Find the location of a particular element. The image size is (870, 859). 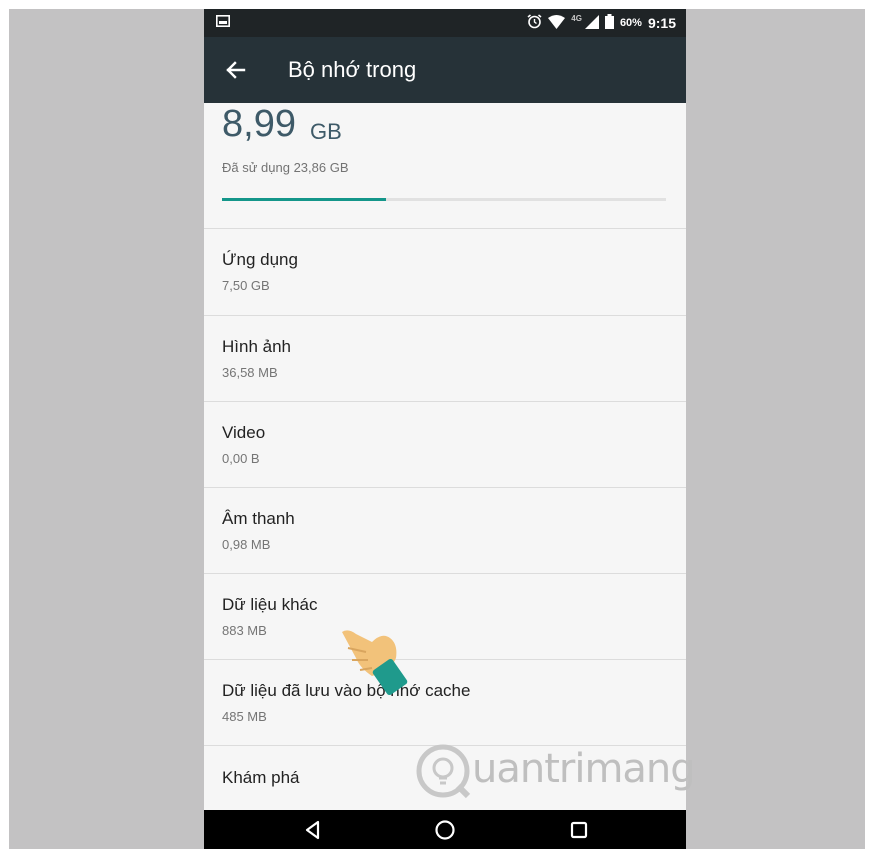

recents-square-icon is located at coordinates (579, 830).